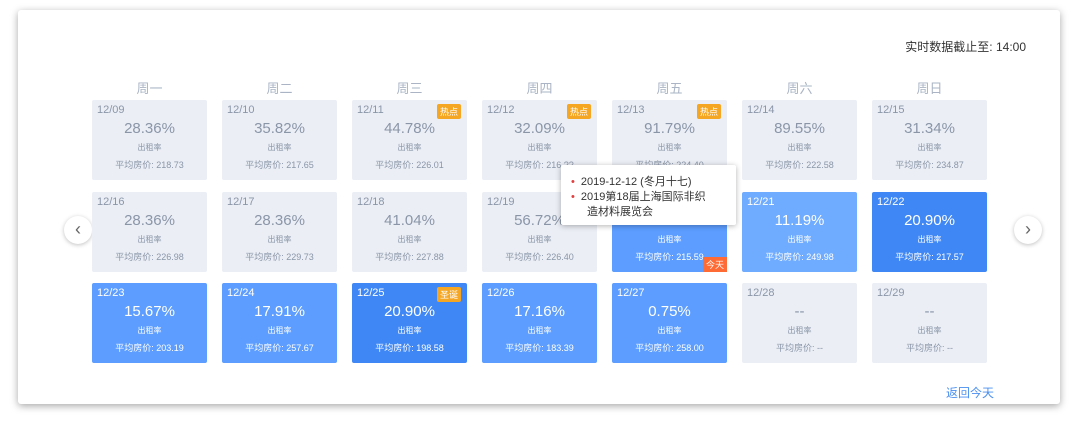 Image resolution: width=1080 pixels, height=435 pixels. What do you see at coordinates (799, 128) in the screenshot?
I see `occupancy-rate: 89.55%` at bounding box center [799, 128].